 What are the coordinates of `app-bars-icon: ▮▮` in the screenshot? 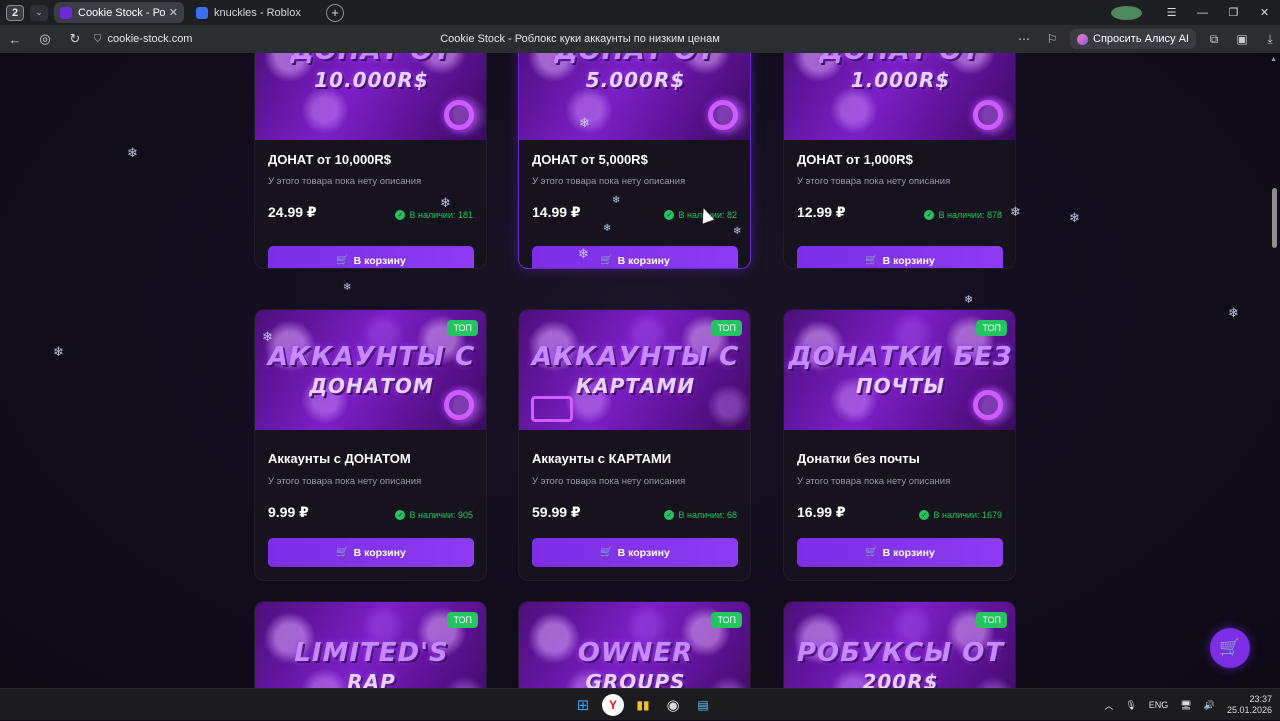 It's located at (643, 705).